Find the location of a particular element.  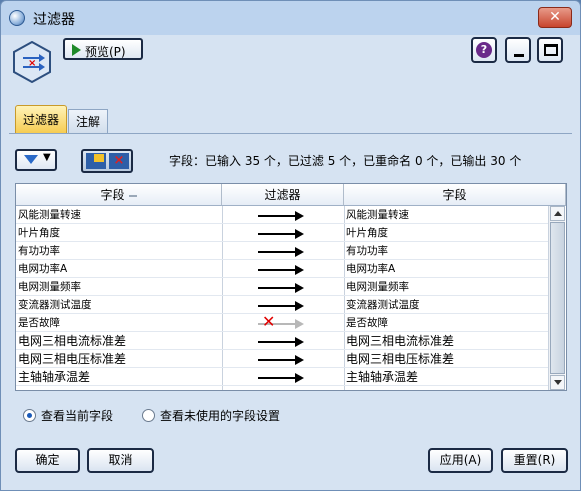

maximize-button is located at coordinates (550, 50).